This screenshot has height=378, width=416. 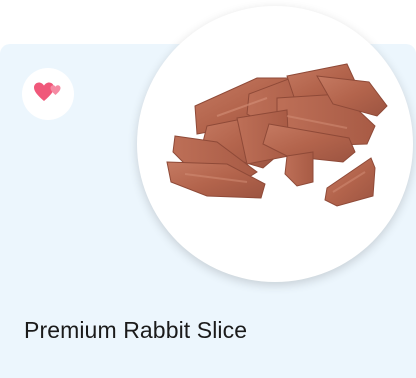 What do you see at coordinates (135, 330) in the screenshot?
I see `product-title: Premium Rabbit Slice` at bounding box center [135, 330].